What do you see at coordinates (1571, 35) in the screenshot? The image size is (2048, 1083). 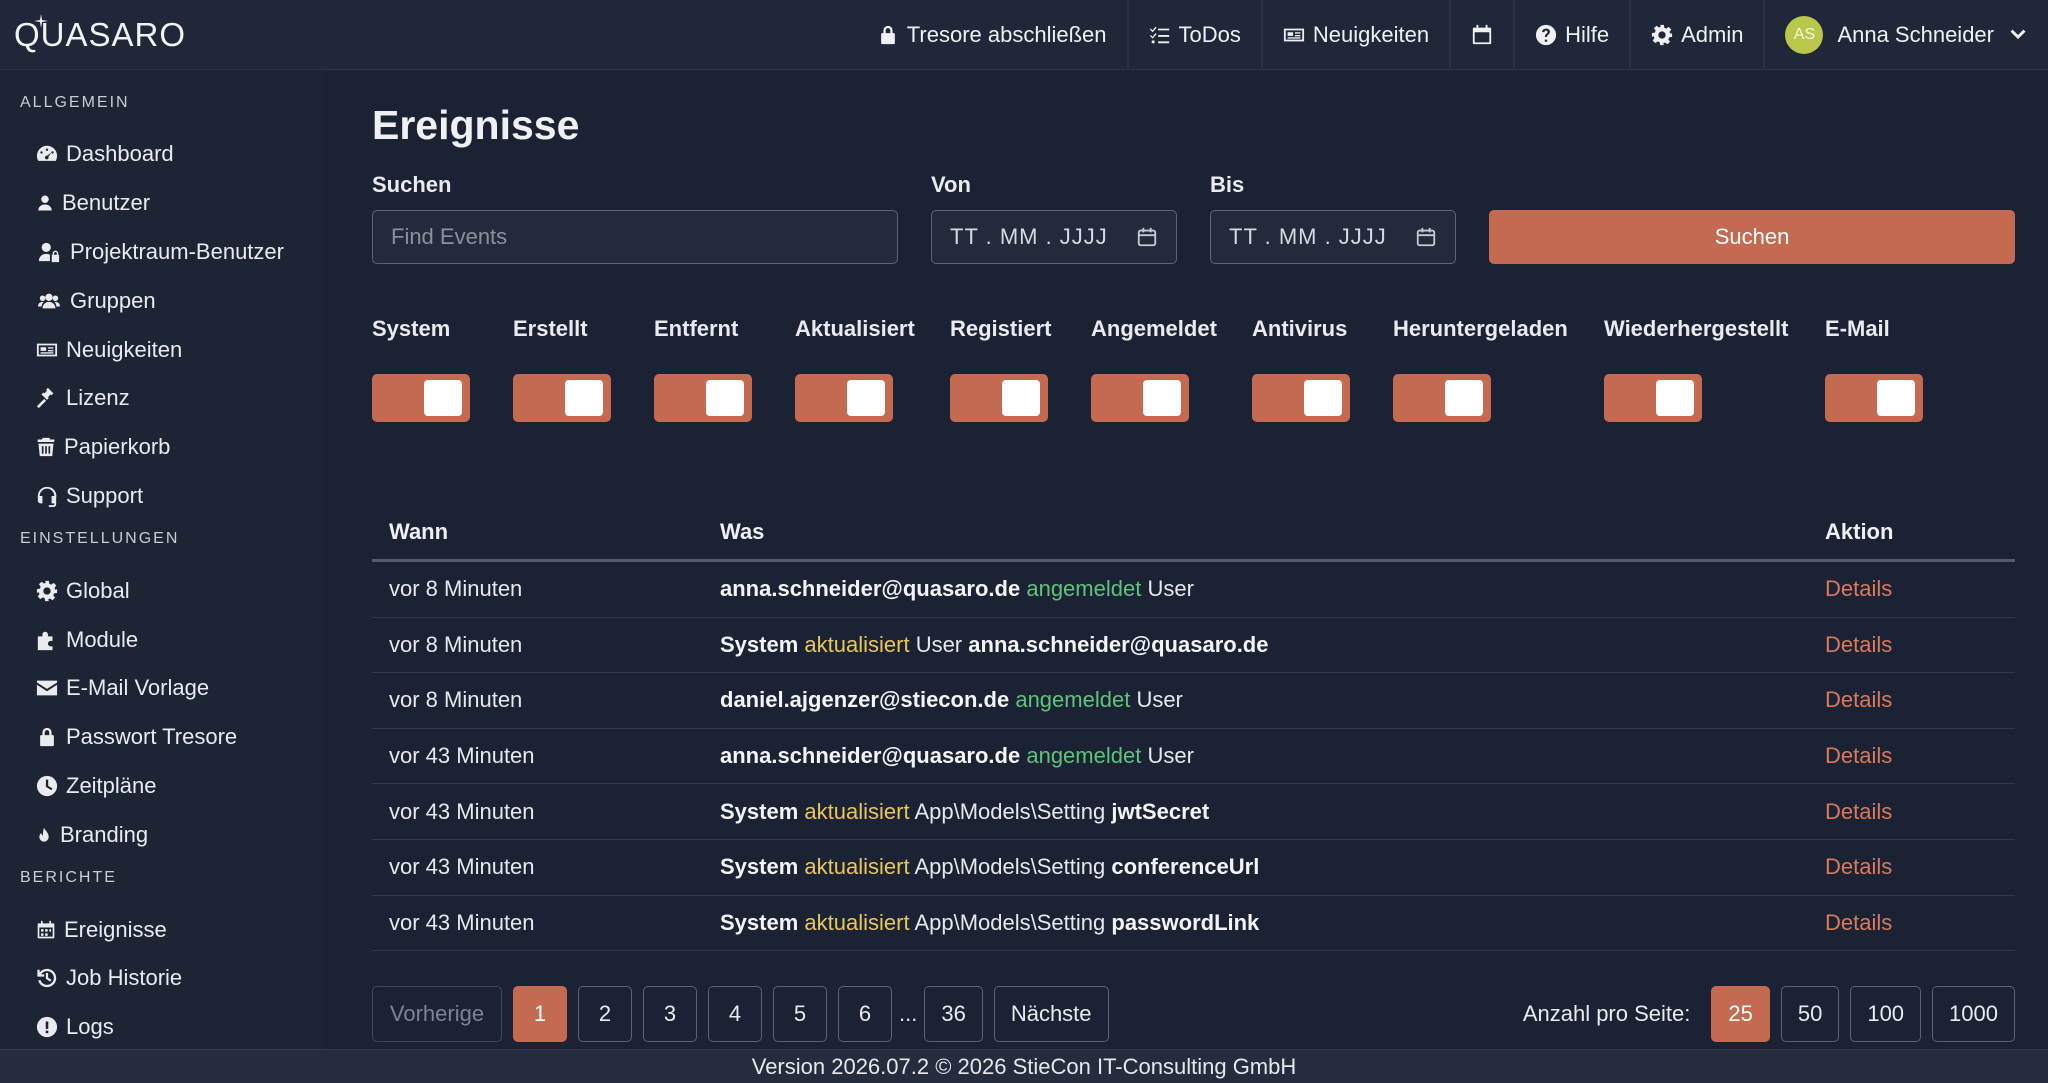 I see `nav-help: Hilfe` at bounding box center [1571, 35].